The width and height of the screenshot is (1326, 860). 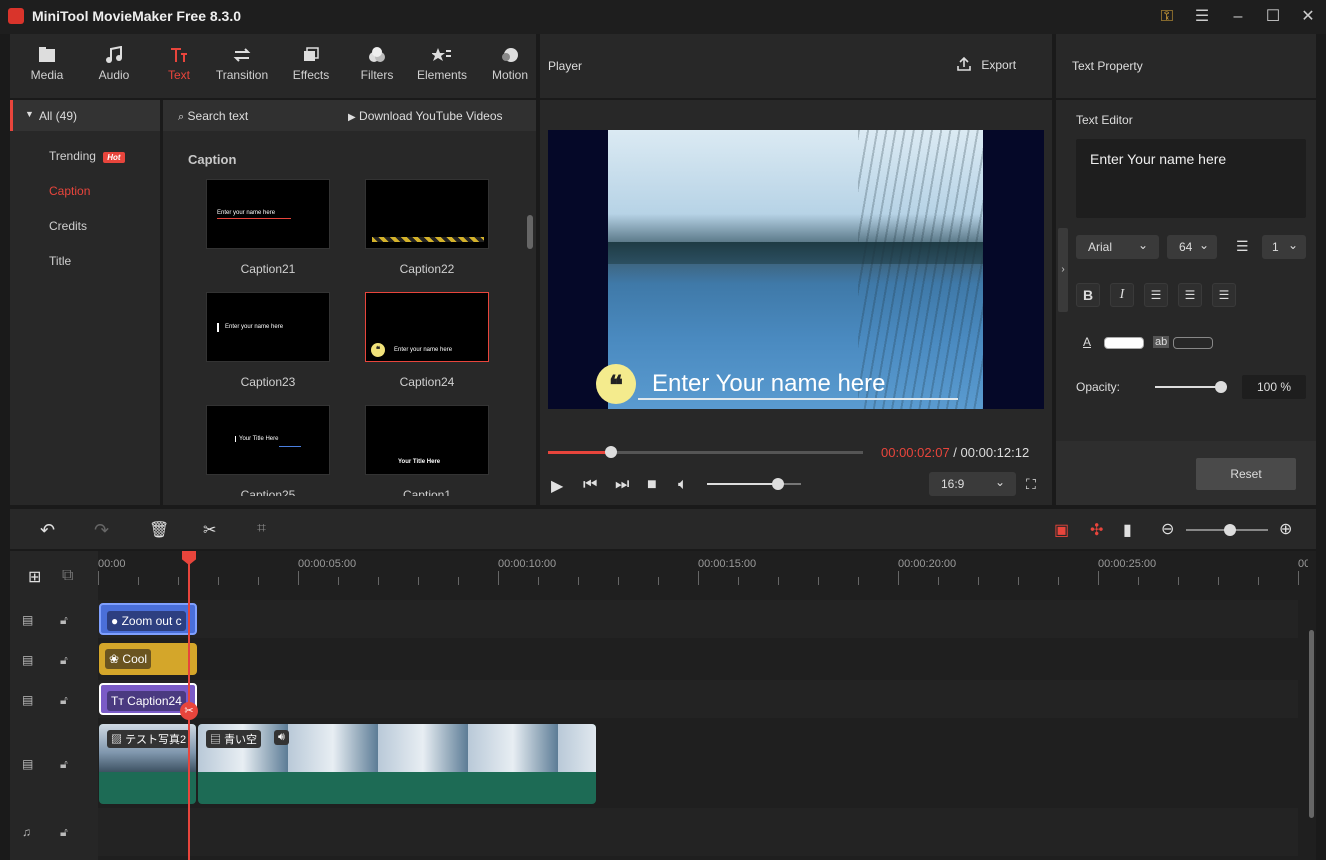 I want to click on tab-audio: Audio, so click(x=114, y=67).